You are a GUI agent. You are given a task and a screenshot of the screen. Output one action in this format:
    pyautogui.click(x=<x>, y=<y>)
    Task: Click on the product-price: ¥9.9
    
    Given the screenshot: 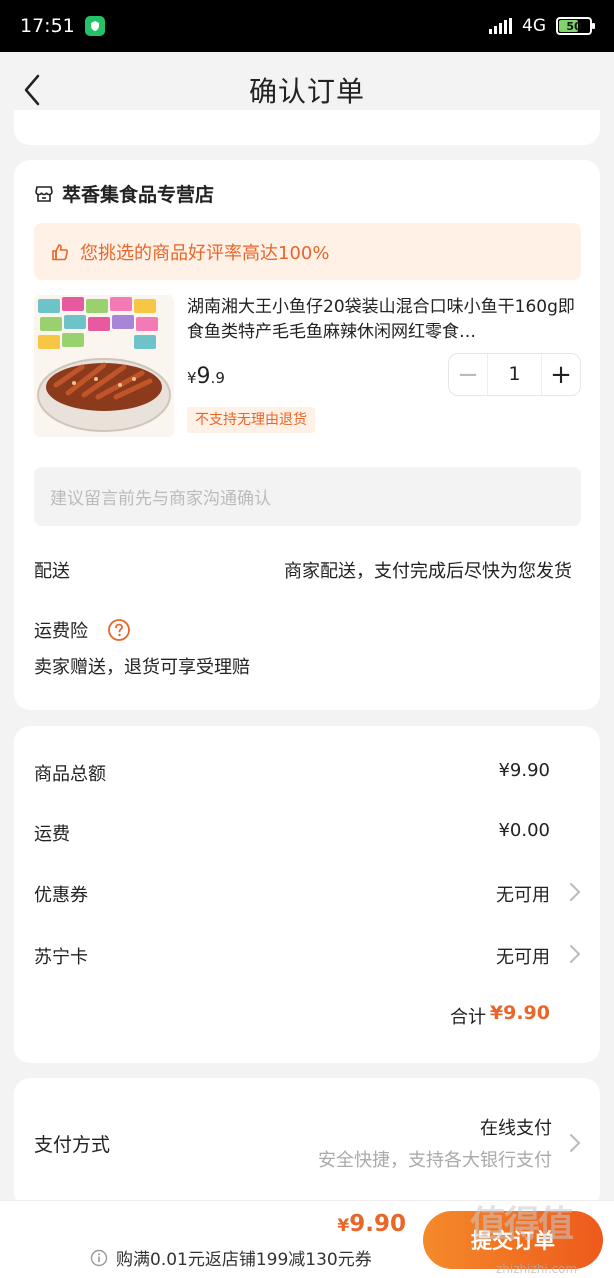 What is the action you would take?
    pyautogui.click(x=206, y=376)
    